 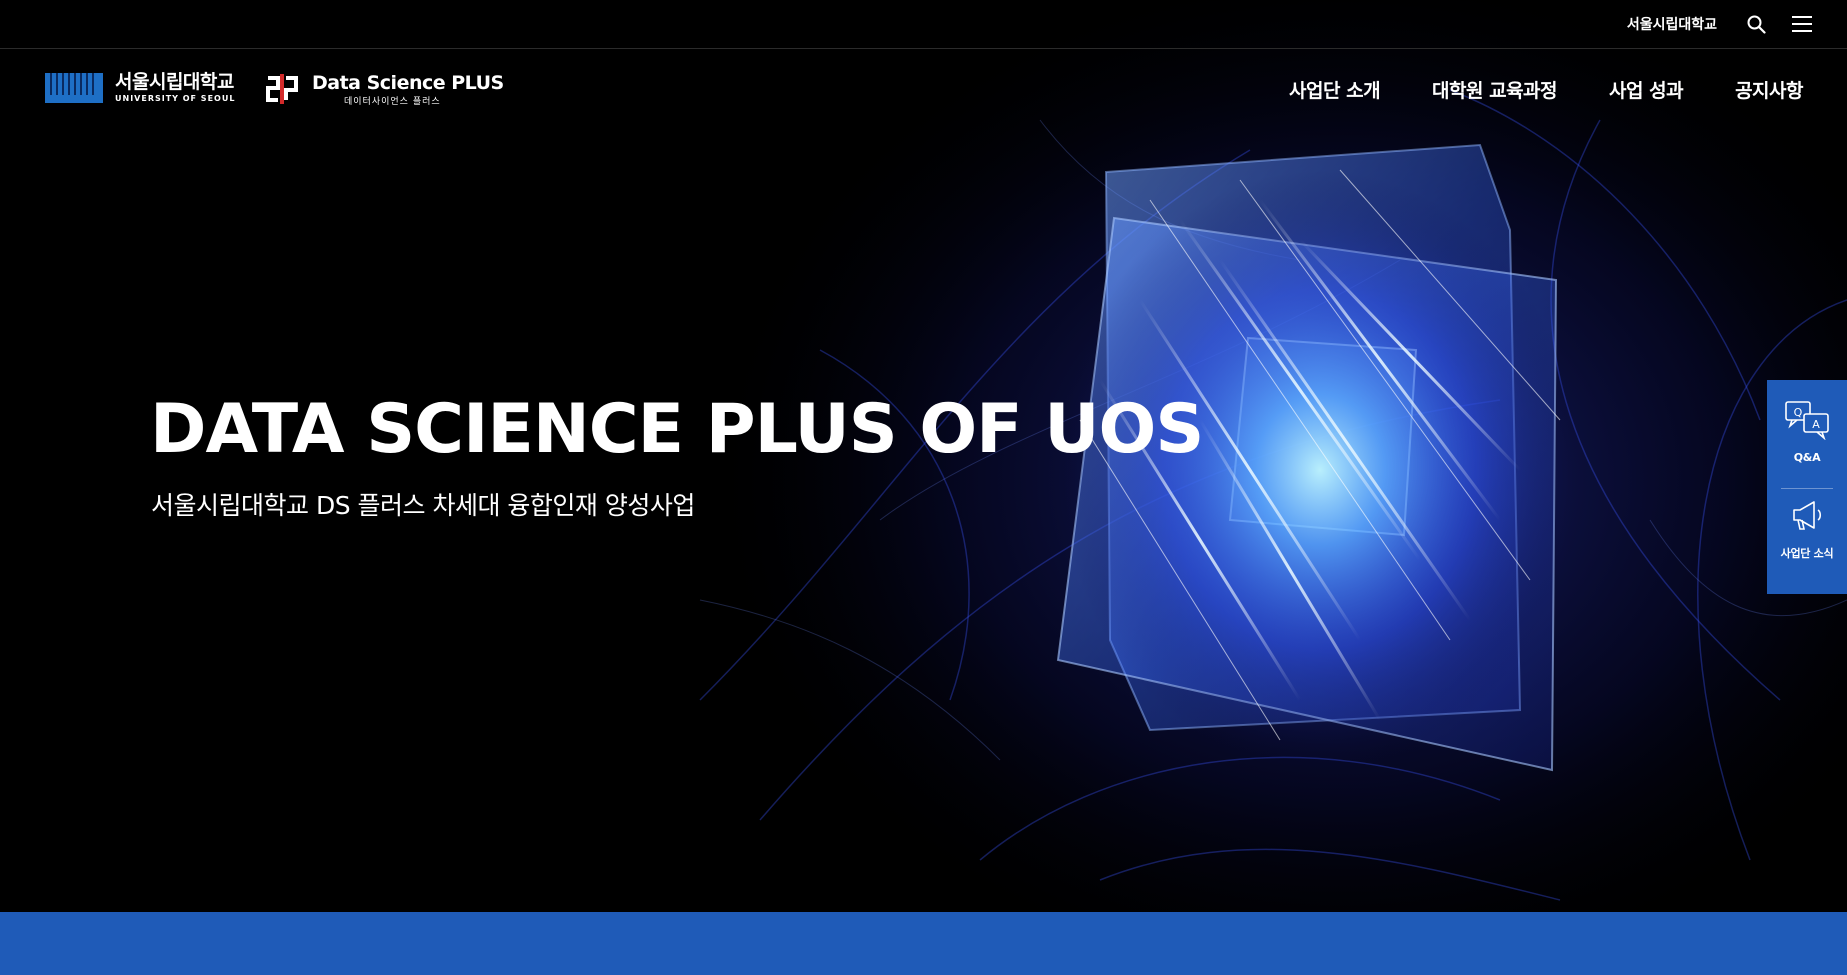 I want to click on megaphone-icon, so click(x=1807, y=515).